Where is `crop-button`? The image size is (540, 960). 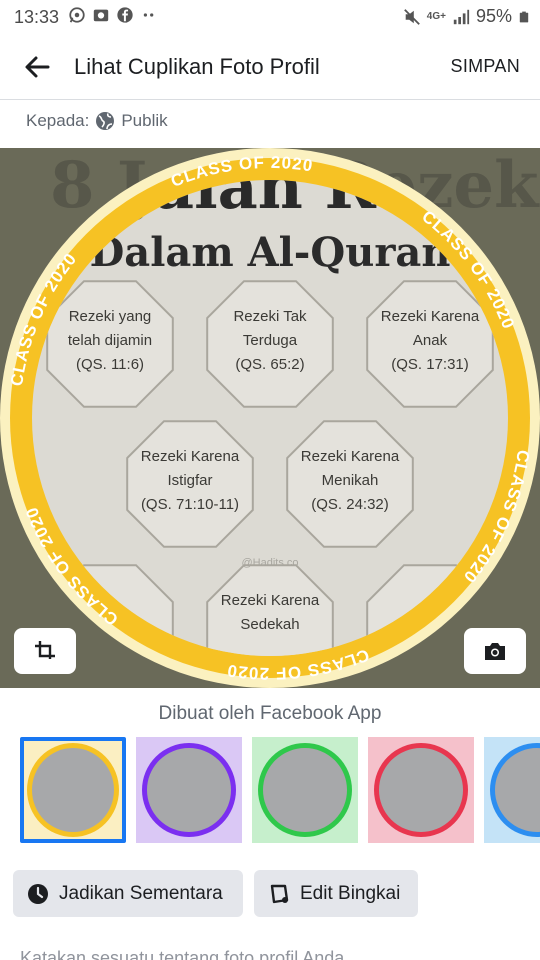 crop-button is located at coordinates (45, 651).